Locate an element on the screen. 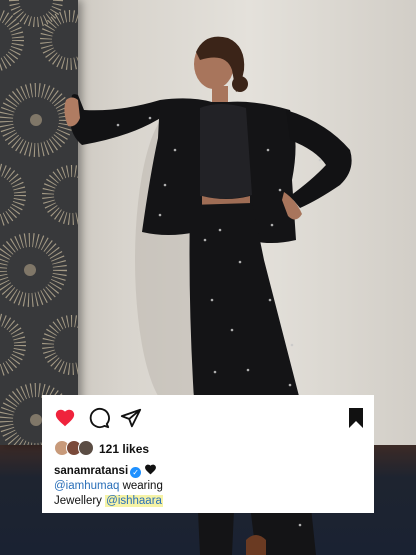 The image size is (416, 555). username-link: sanamratansi is located at coordinates (91, 471).